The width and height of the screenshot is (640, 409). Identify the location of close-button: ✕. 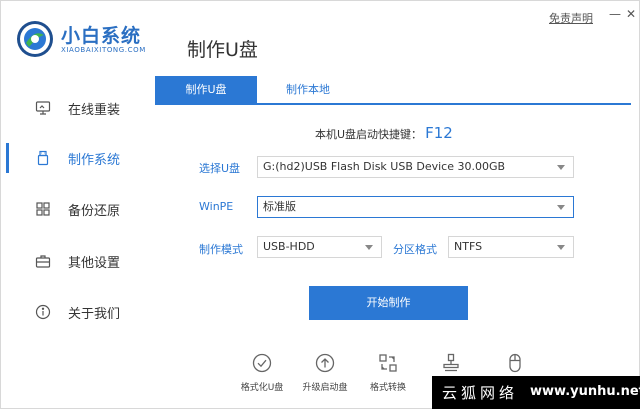
(631, 14).